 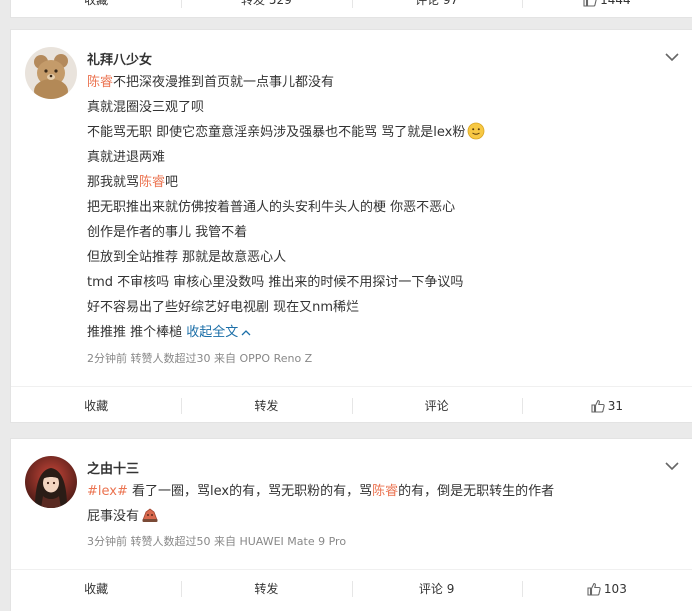 What do you see at coordinates (223, 307) in the screenshot?
I see `post-line: 好不容易出了些好综艺好电视剧 现在又nm稀烂` at bounding box center [223, 307].